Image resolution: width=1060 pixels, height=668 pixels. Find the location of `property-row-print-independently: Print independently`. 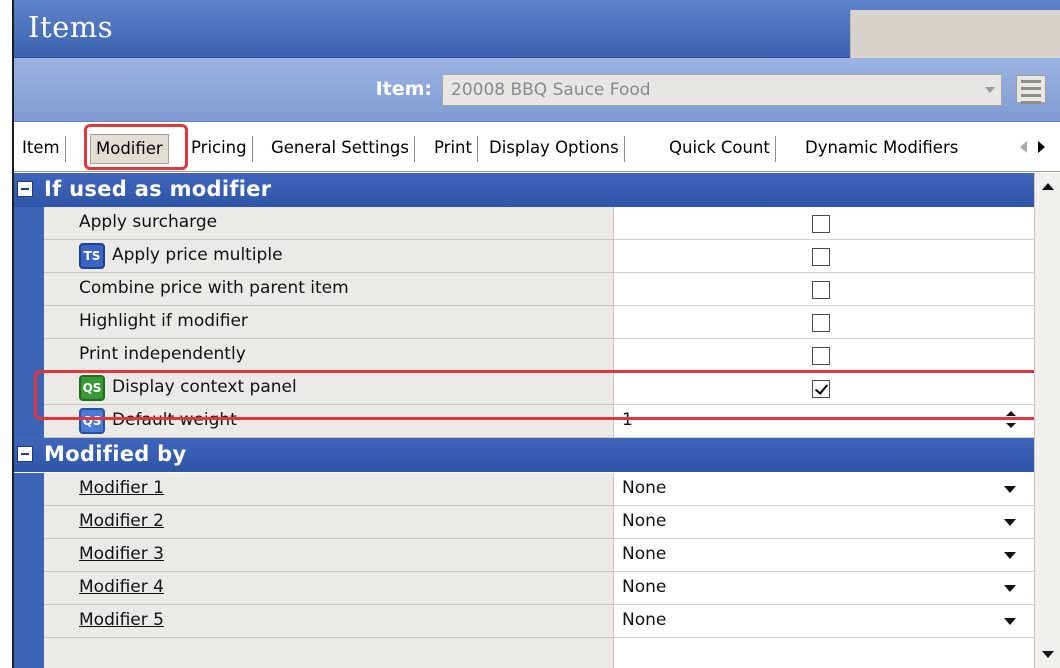

property-row-print-independently: Print independently is located at coordinates (524, 355).